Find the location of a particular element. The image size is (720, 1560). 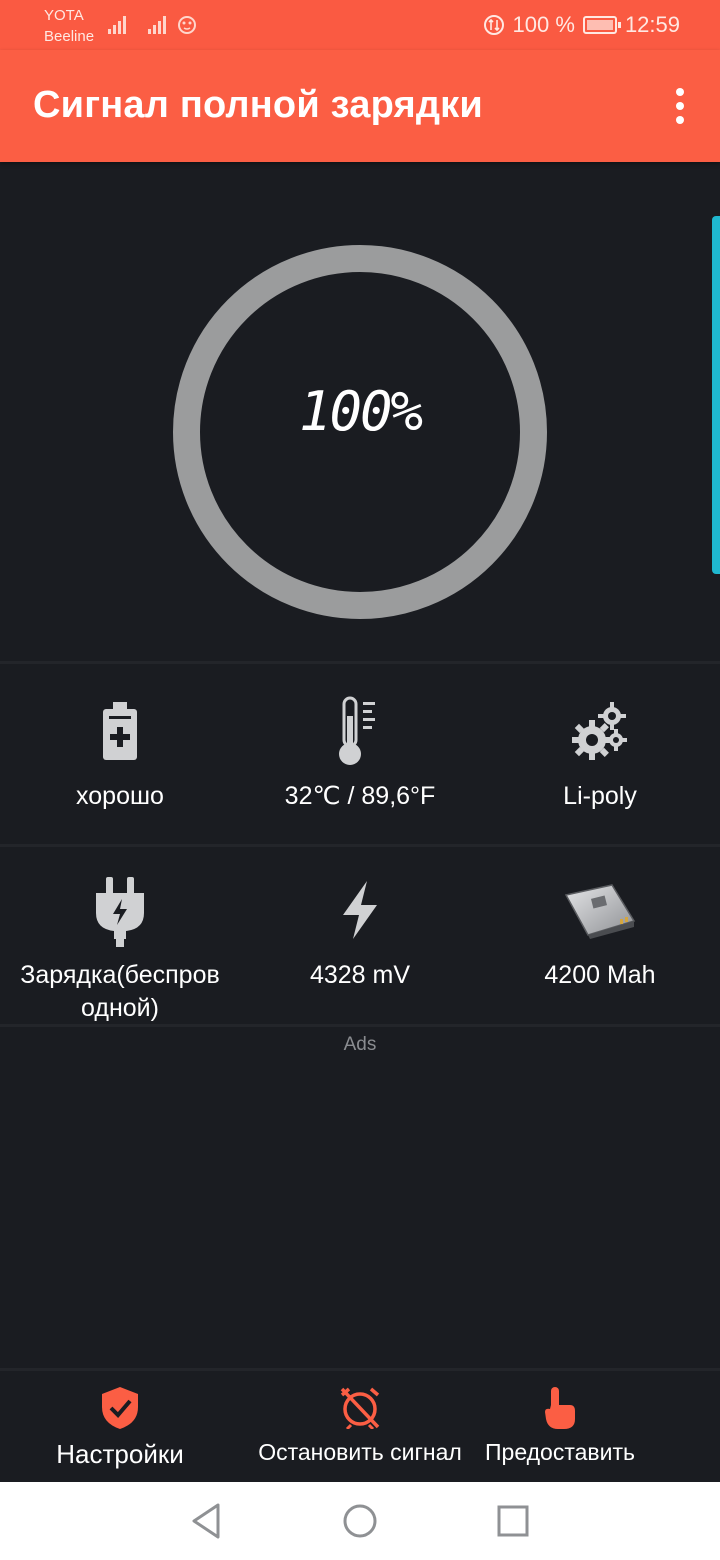

bottom-action-bar: Настройки Остановить сигнал Предоставить is located at coordinates (360, 1425).